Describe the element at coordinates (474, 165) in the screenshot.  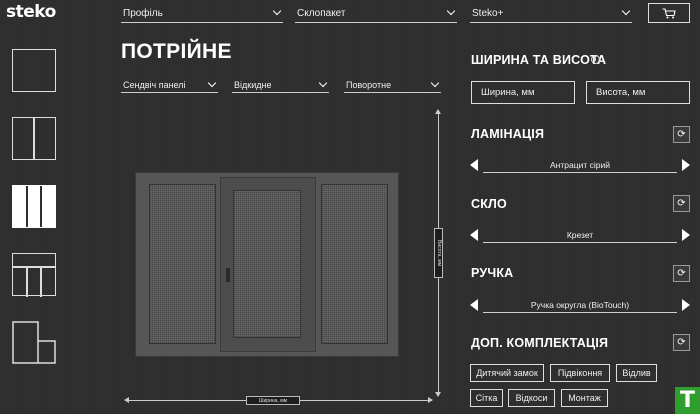
I see `lamination-prev-arrow-icon` at that location.